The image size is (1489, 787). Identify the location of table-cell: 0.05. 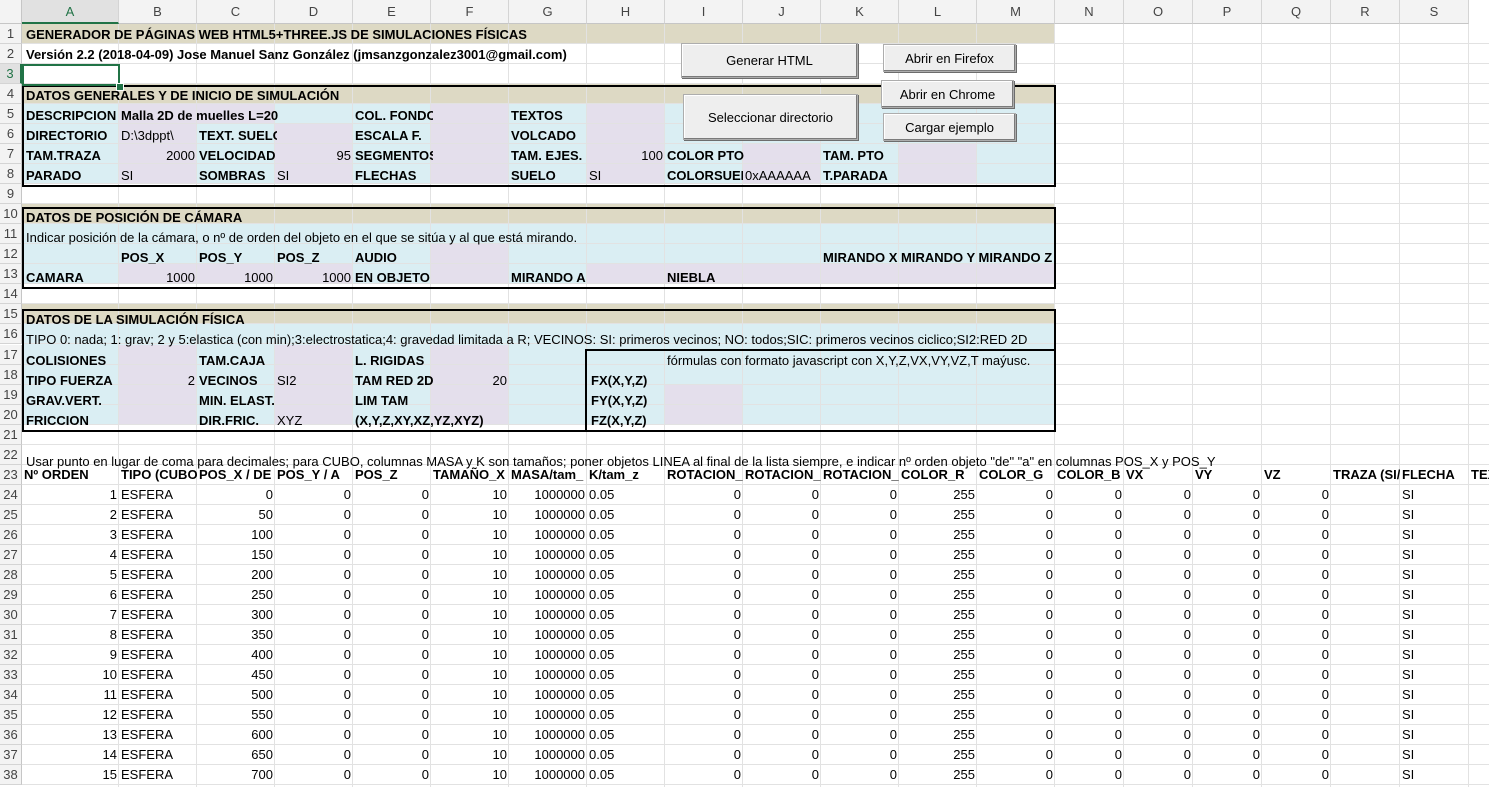
(626, 775).